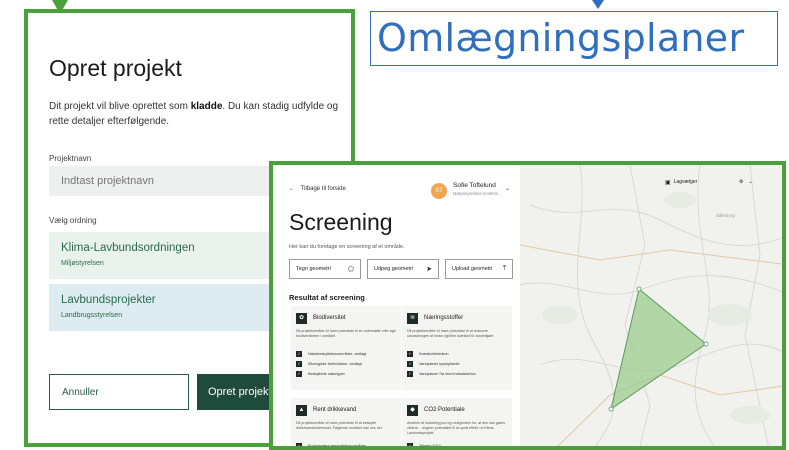 This screenshot has height=450, width=789. I want to click on results-title: Resultat af screening, so click(327, 297).